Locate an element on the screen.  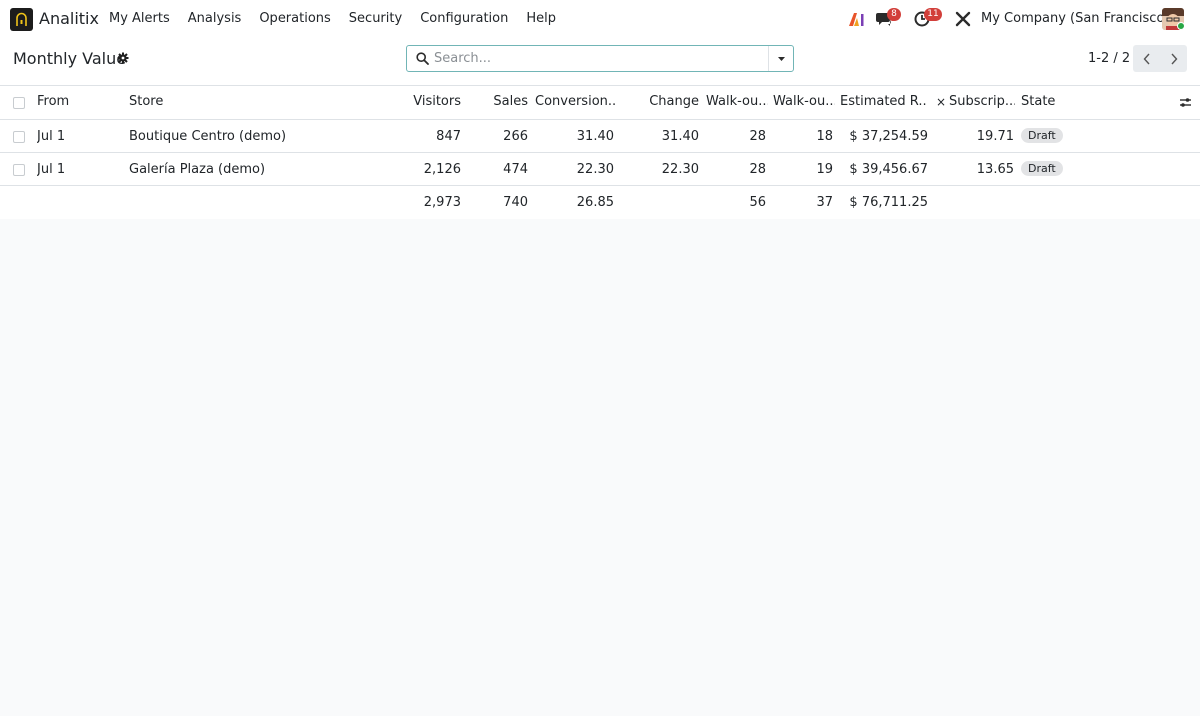
chevron-right-icon is located at coordinates (1173, 58).